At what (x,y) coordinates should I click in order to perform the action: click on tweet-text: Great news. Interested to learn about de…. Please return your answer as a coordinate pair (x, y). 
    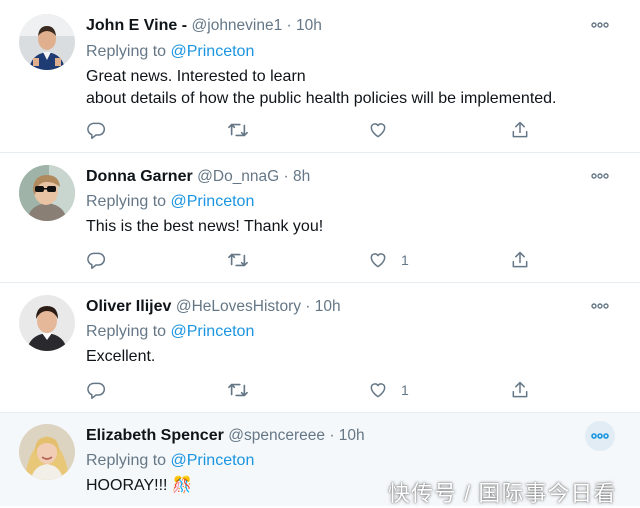
    Looking at the image, I should click on (321, 88).